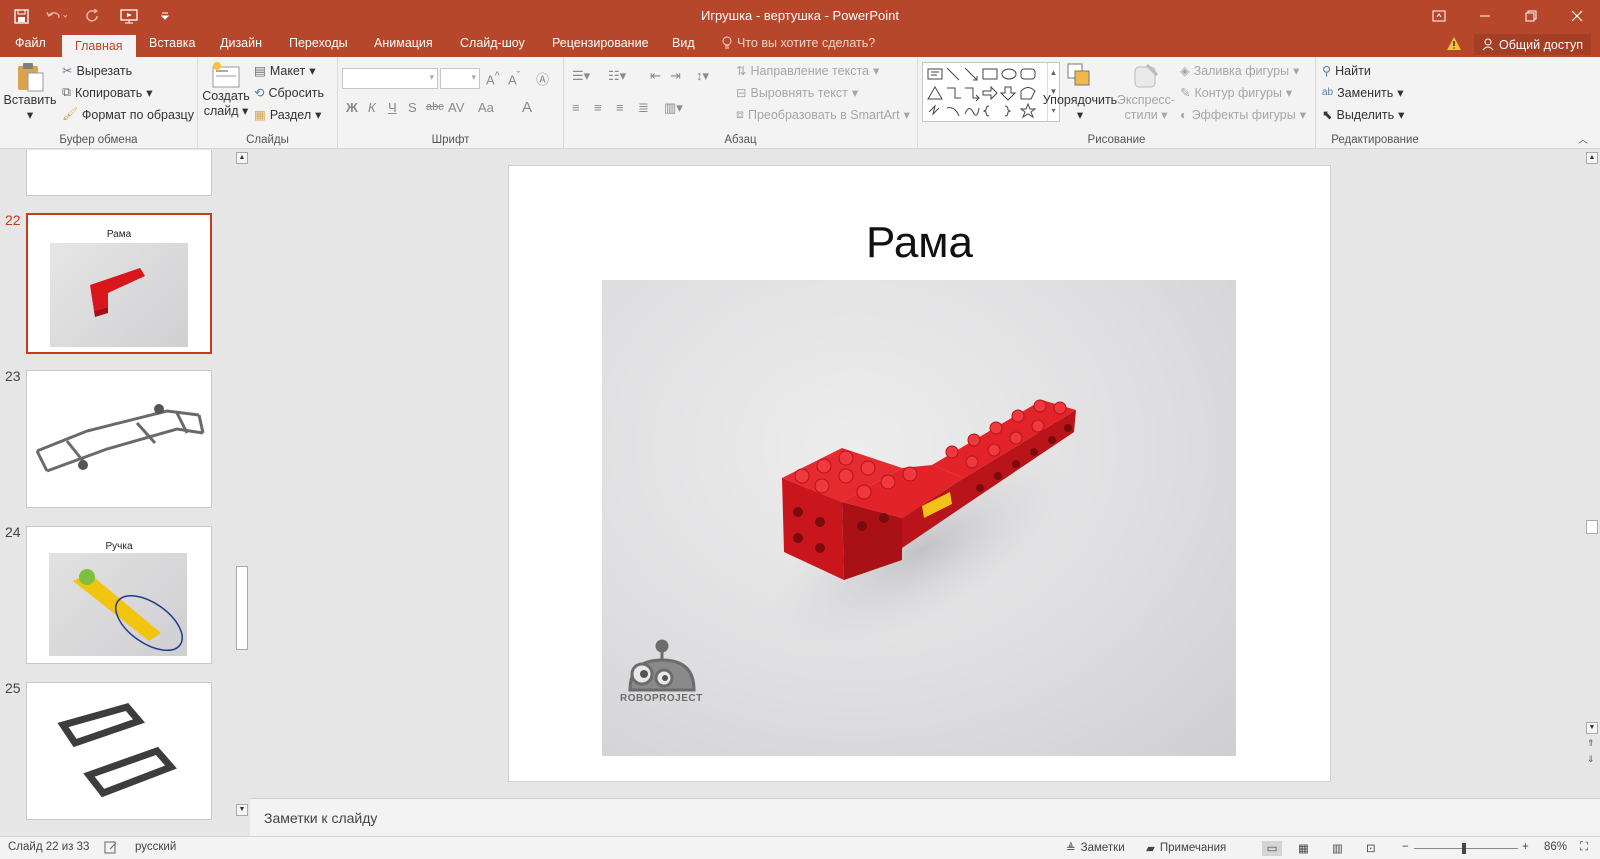 This screenshot has height=859, width=1600. Describe the element at coordinates (111, 847) in the screenshot. I see `spellcheck-icon` at that location.